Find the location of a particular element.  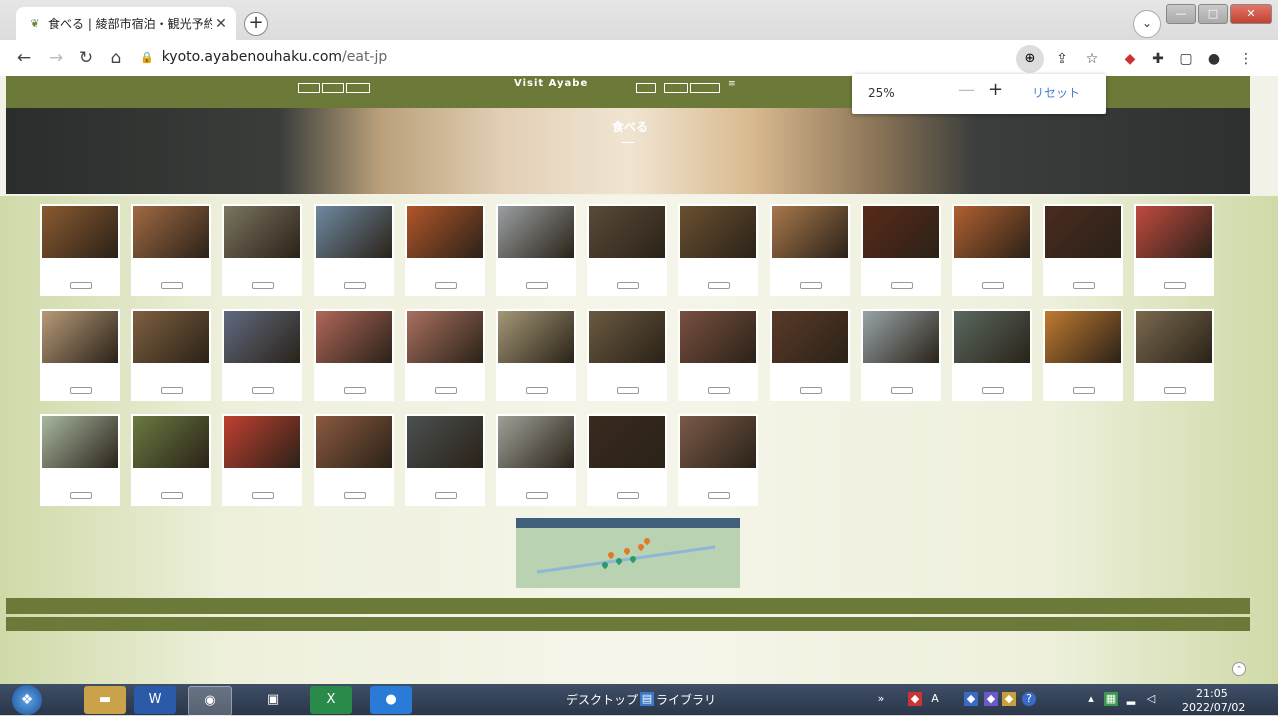

toolbar-expand-icon: » is located at coordinates (881, 699).